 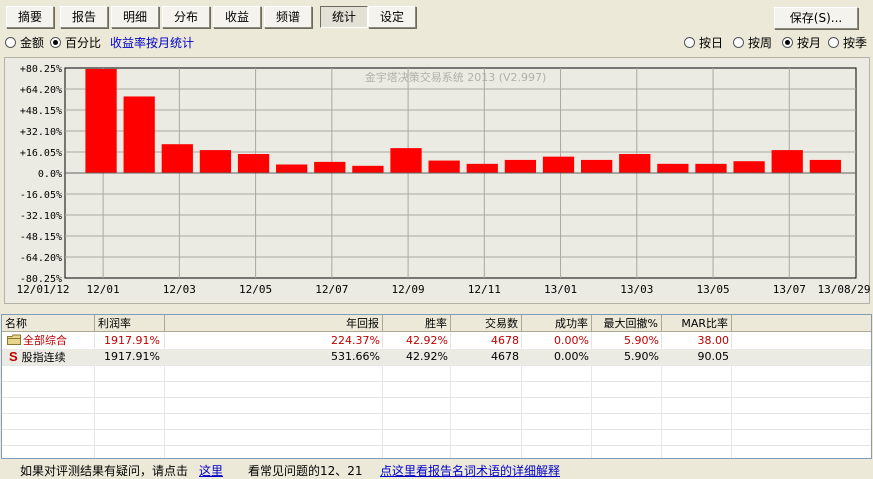 I want to click on row-mar: 38.00, so click(x=713, y=340).